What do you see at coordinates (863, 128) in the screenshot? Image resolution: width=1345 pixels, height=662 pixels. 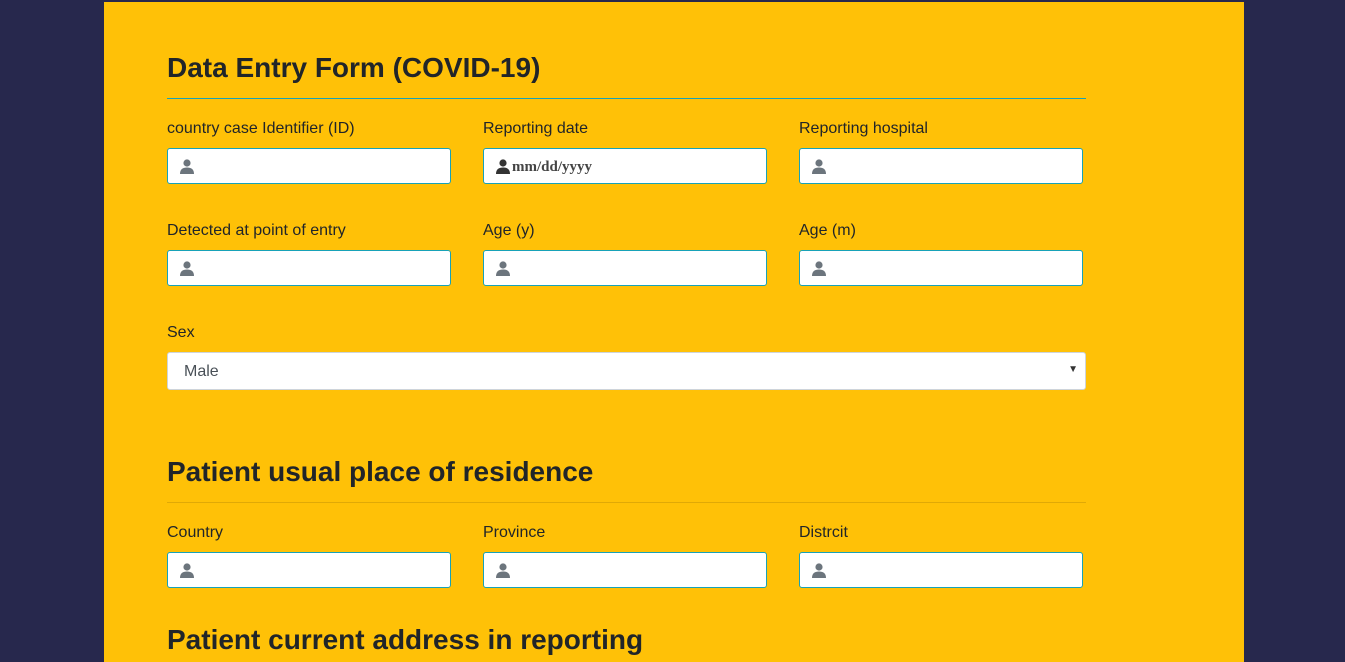 I see `reporting-hospital-label: Reporting hospital` at bounding box center [863, 128].